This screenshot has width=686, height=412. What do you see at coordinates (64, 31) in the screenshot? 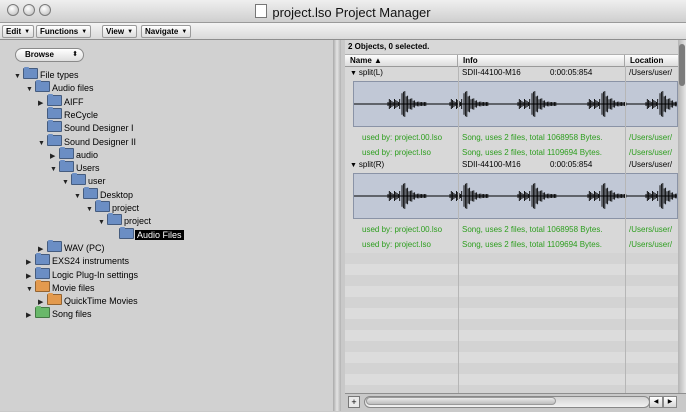
I see `functions-menu: Functions ▼` at bounding box center [64, 31].